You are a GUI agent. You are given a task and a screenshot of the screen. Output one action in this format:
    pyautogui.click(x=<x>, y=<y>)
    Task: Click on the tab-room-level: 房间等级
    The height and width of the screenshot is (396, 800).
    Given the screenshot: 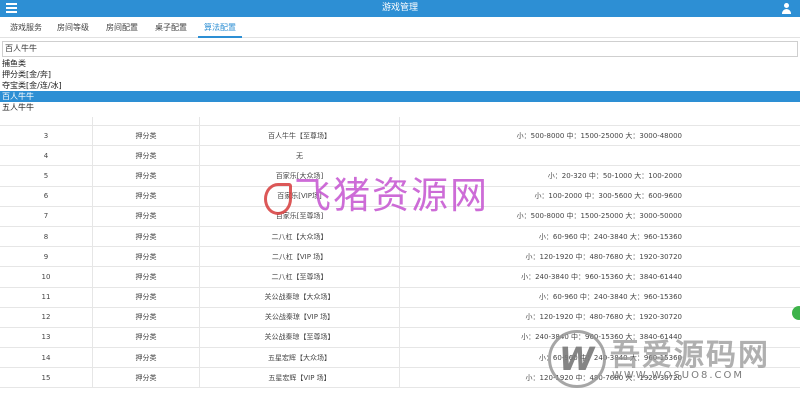 What is the action you would take?
    pyautogui.click(x=73, y=27)
    